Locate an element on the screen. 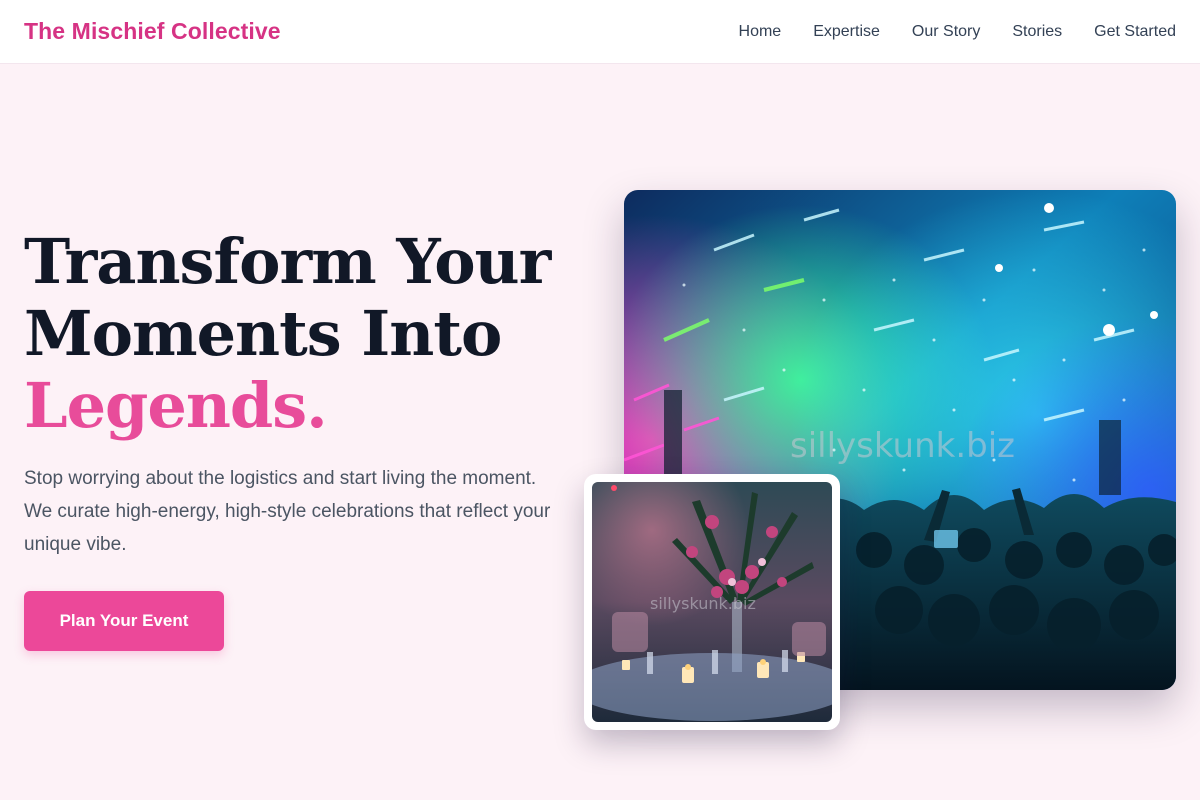 The image size is (1200, 800). nav-link-expertise: Expertise is located at coordinates (846, 32).